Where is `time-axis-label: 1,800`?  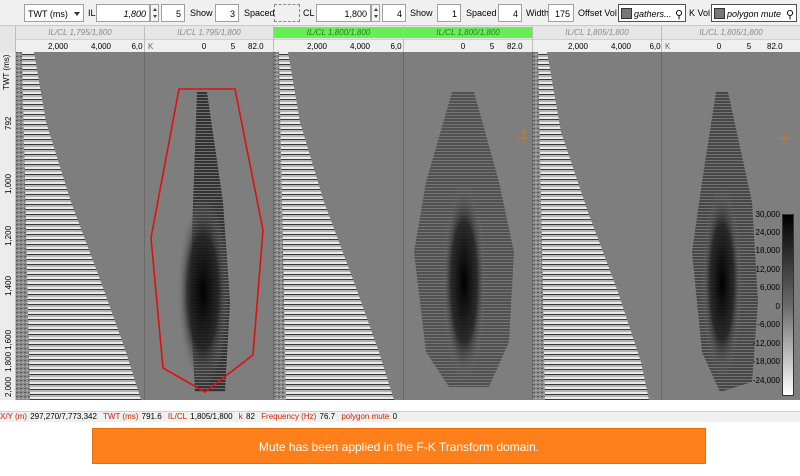 time-axis-label: 1,800 is located at coordinates (8, 361).